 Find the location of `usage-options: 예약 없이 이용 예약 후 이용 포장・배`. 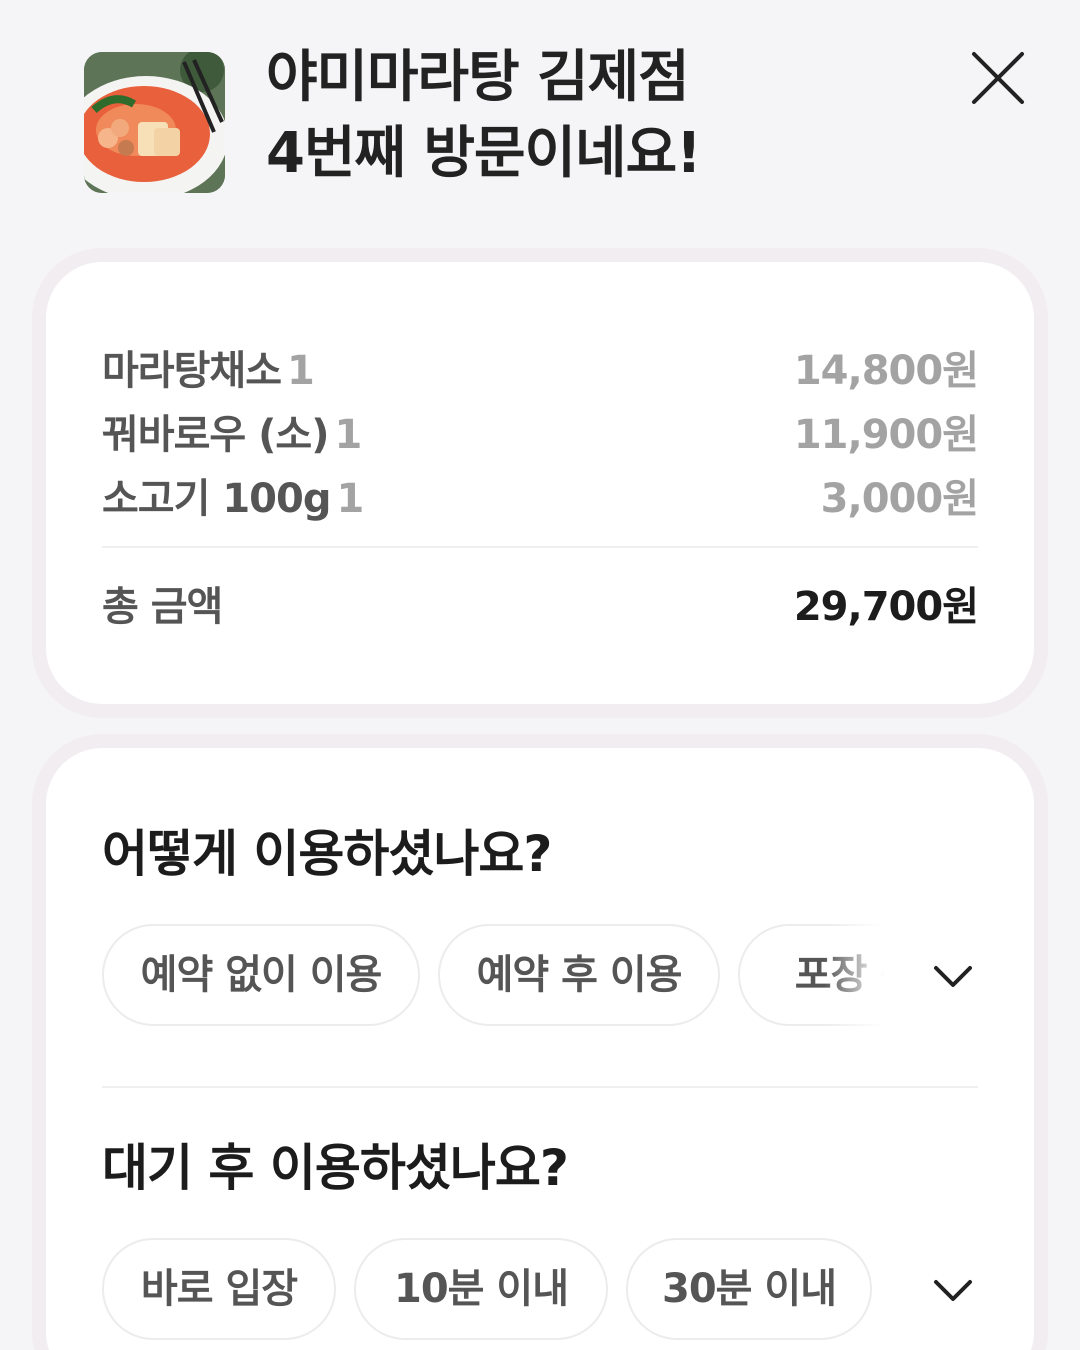

usage-options: 예약 없이 이용 예약 후 이용 포장・배 is located at coordinates (540, 977).